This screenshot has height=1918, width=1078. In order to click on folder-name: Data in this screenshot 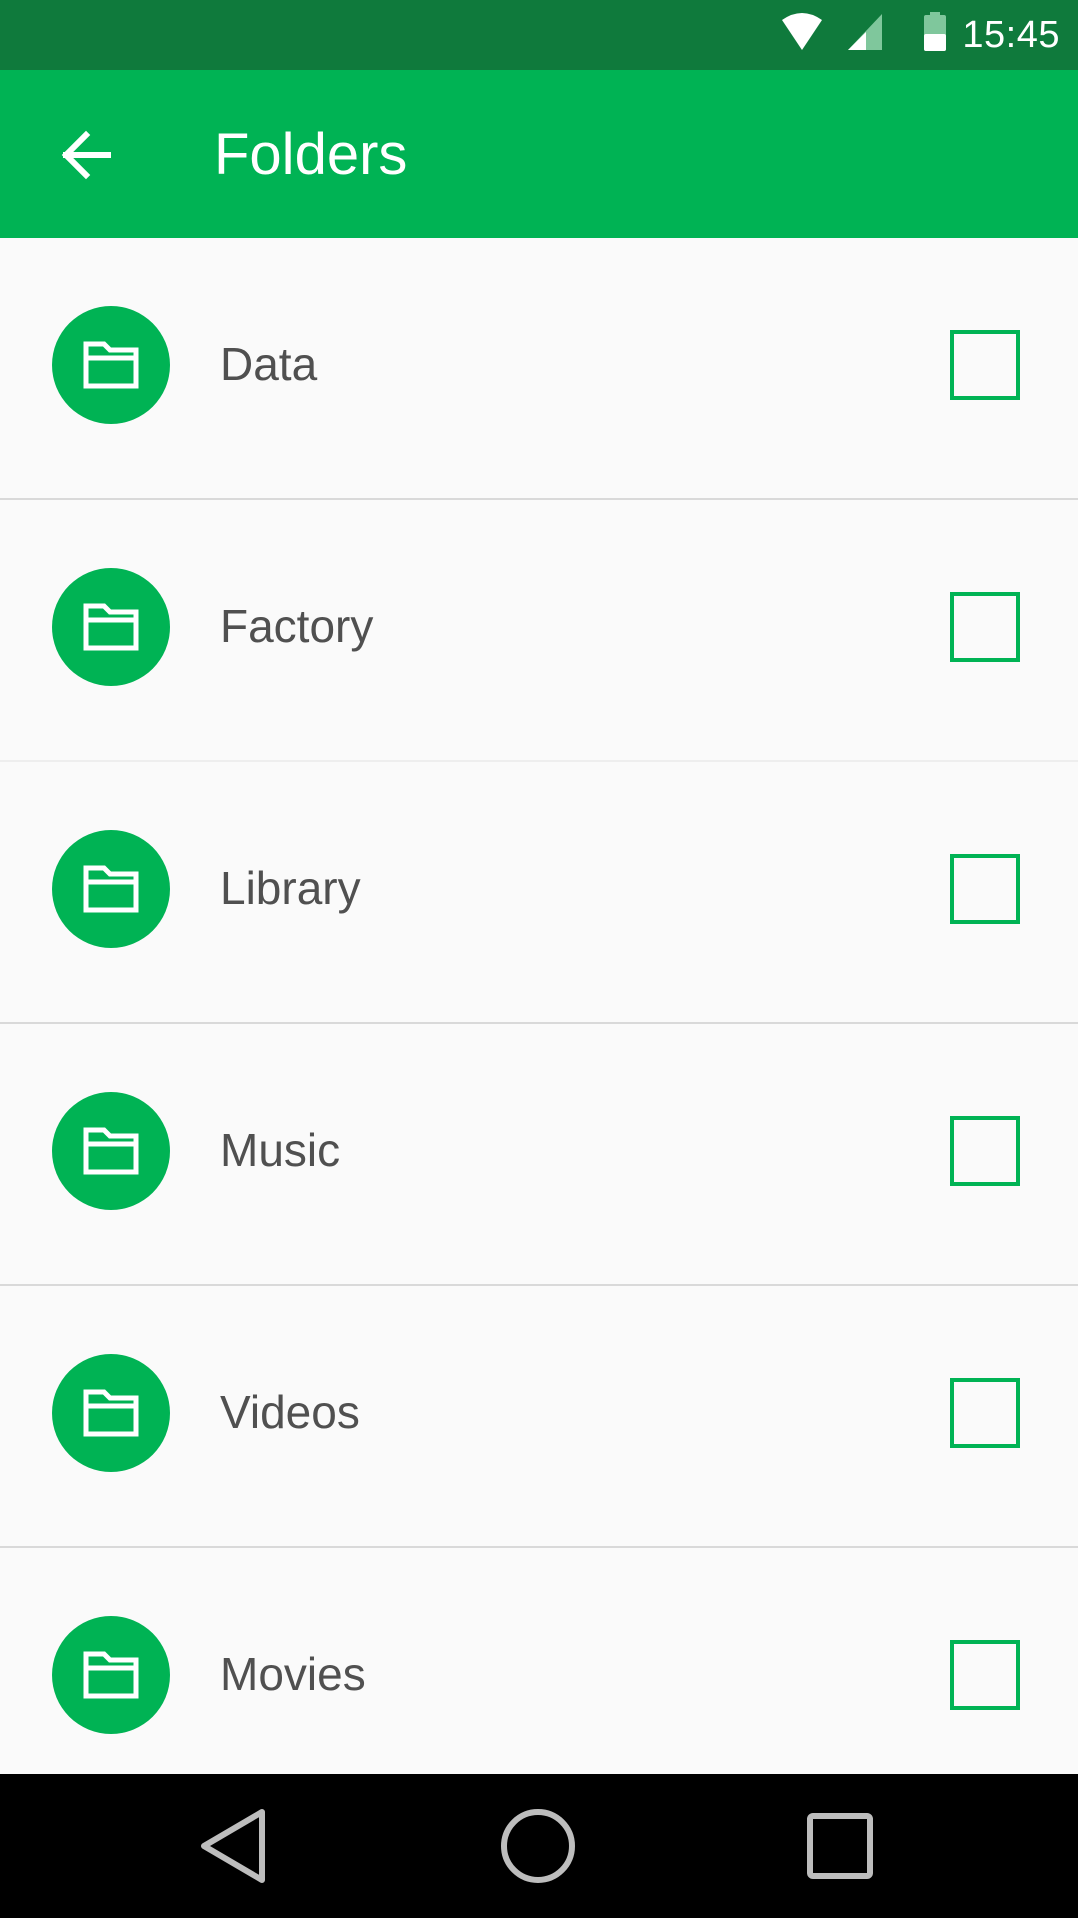, I will do `click(269, 364)`.